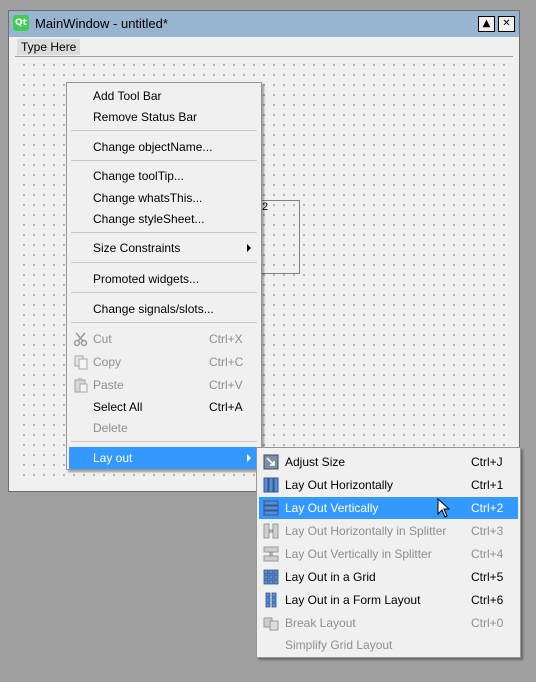 This screenshot has height=682, width=536. I want to click on splitter-horizontal-icon, so click(271, 531).